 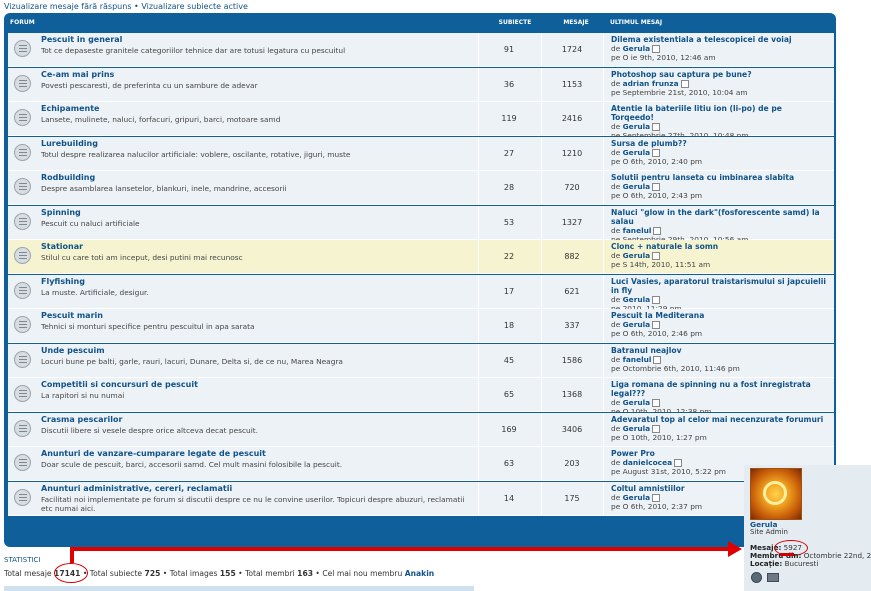 What do you see at coordinates (776, 494) in the screenshot?
I see `avatar` at bounding box center [776, 494].